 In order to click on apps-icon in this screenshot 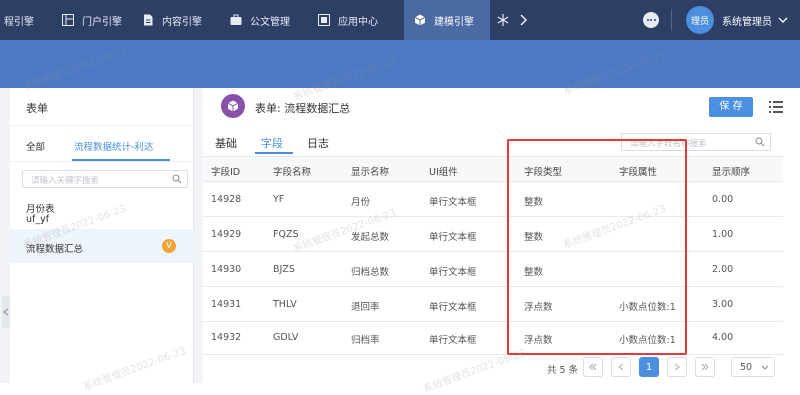, I will do `click(324, 20)`.